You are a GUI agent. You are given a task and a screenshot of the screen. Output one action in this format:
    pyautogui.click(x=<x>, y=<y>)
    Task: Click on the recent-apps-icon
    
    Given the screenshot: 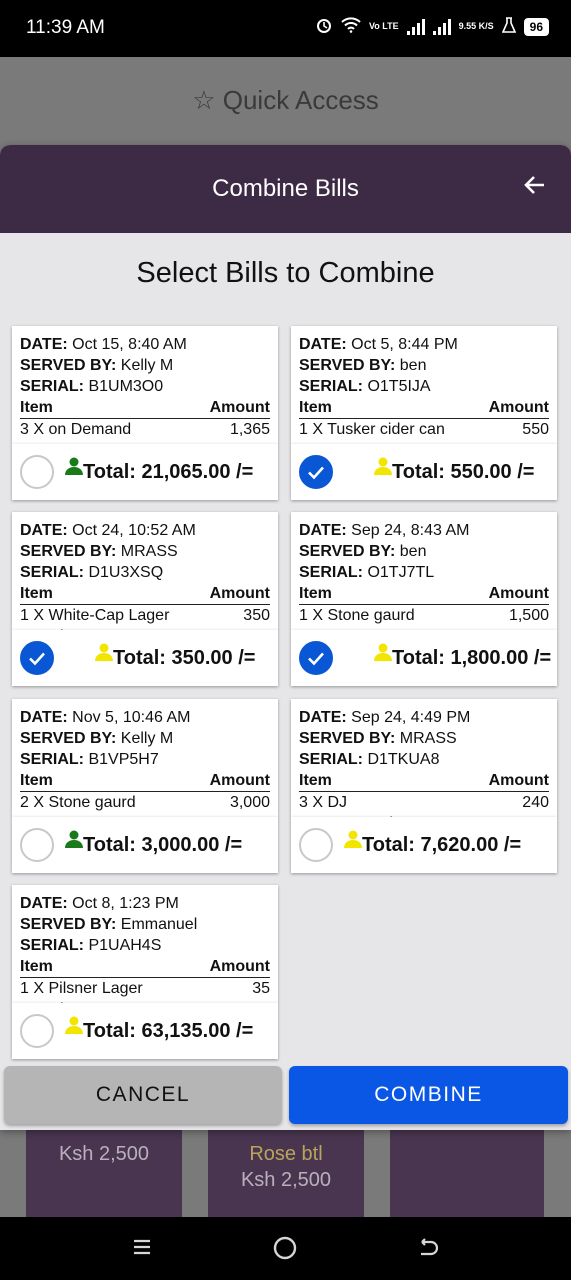 What is the action you would take?
    pyautogui.click(x=142, y=1249)
    